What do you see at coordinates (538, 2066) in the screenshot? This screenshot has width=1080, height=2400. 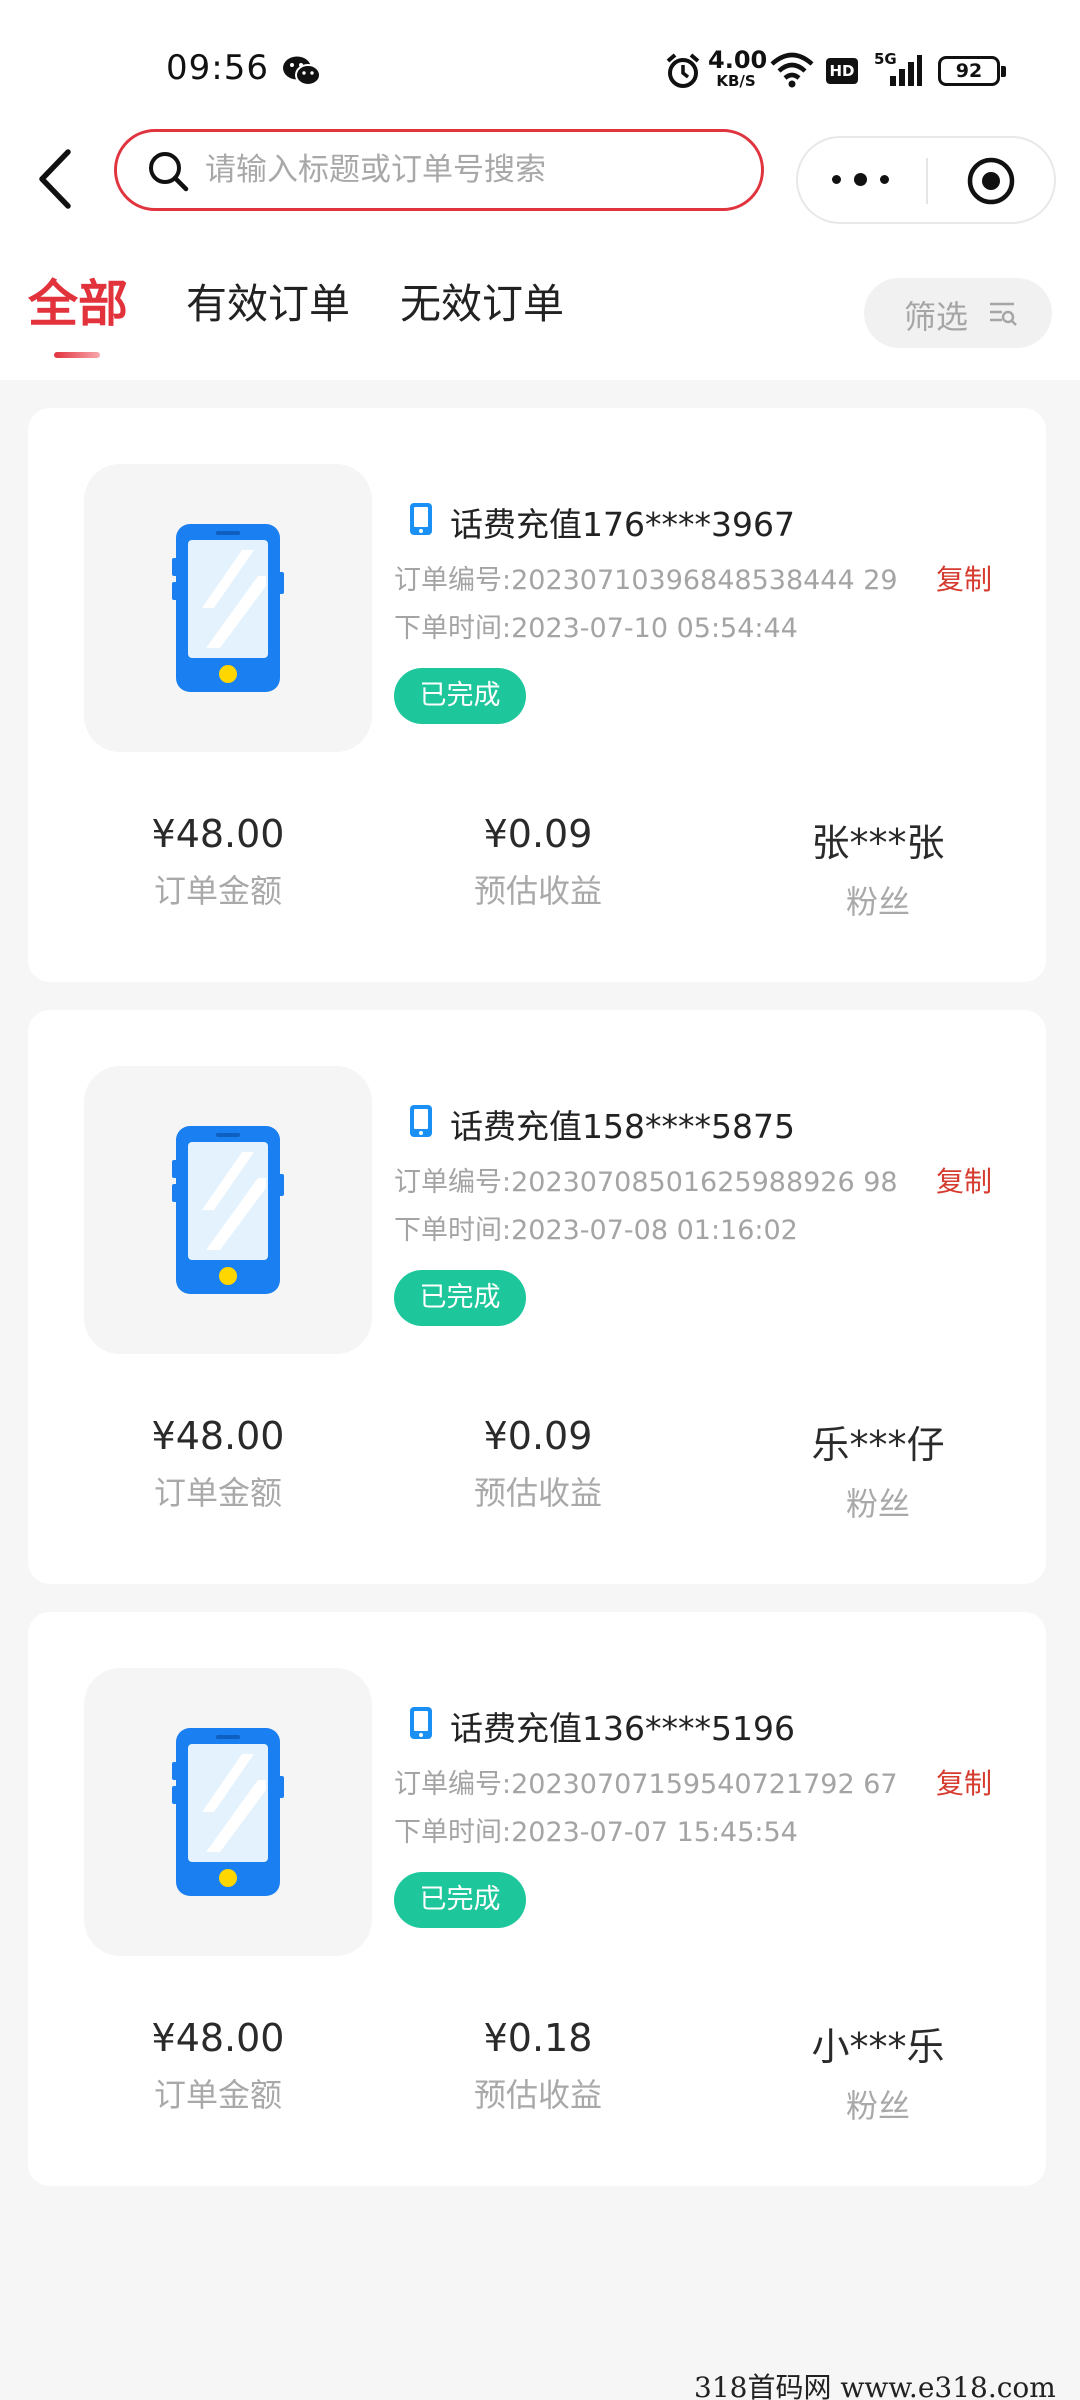 I see `estimated-income: ¥0.18 预估收益` at bounding box center [538, 2066].